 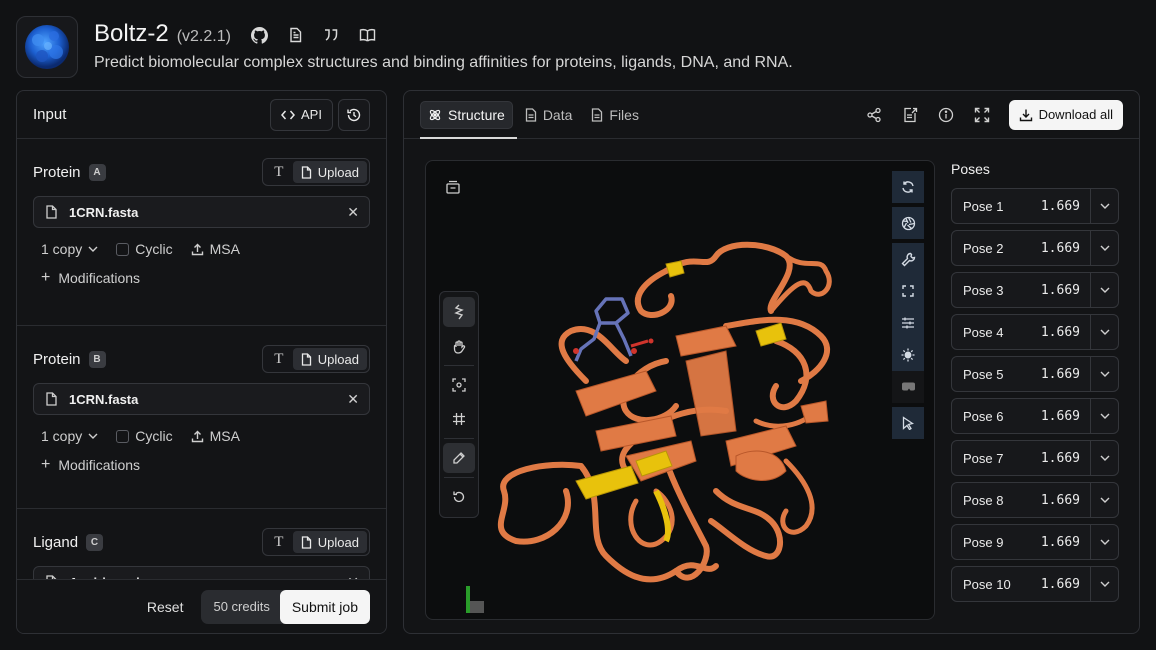 I want to click on cartoon-mode-tool, so click(x=459, y=312).